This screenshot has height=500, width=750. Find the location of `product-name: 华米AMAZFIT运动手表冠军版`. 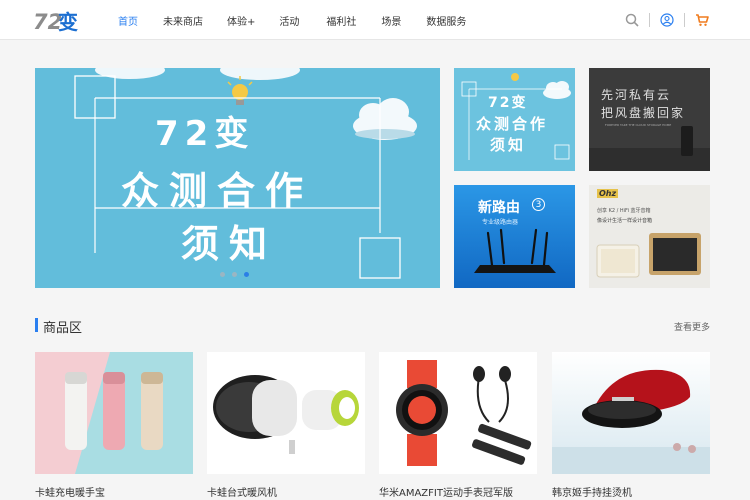

product-name: 华米AMAZFIT运动手表冠军版 is located at coordinates (458, 491).